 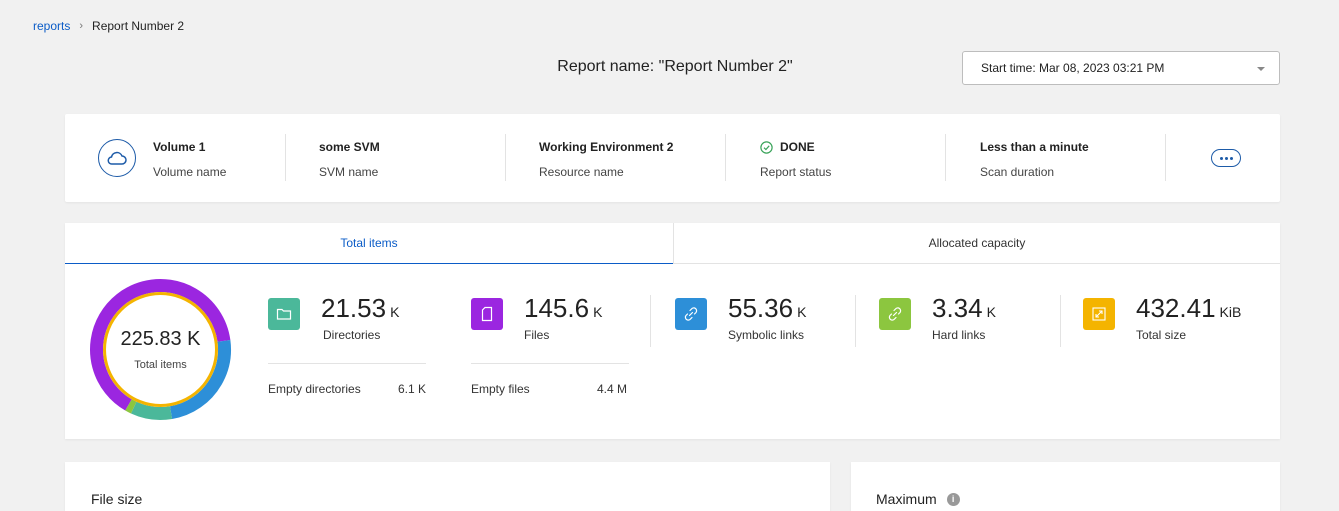 I want to click on directories-label: Directories, so click(x=352, y=335).